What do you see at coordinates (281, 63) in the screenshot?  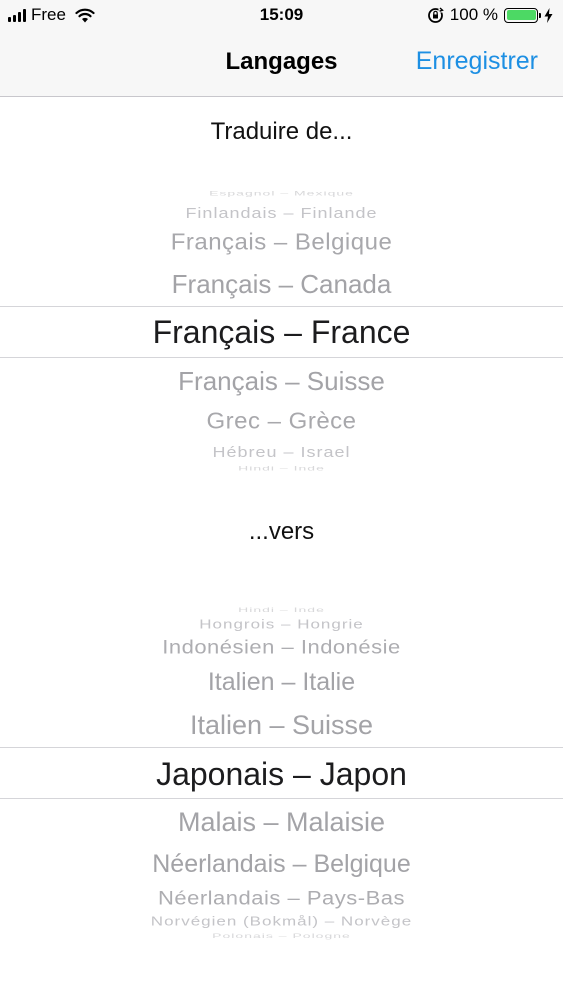 I see `navigation-bar: Langages Enregistrer` at bounding box center [281, 63].